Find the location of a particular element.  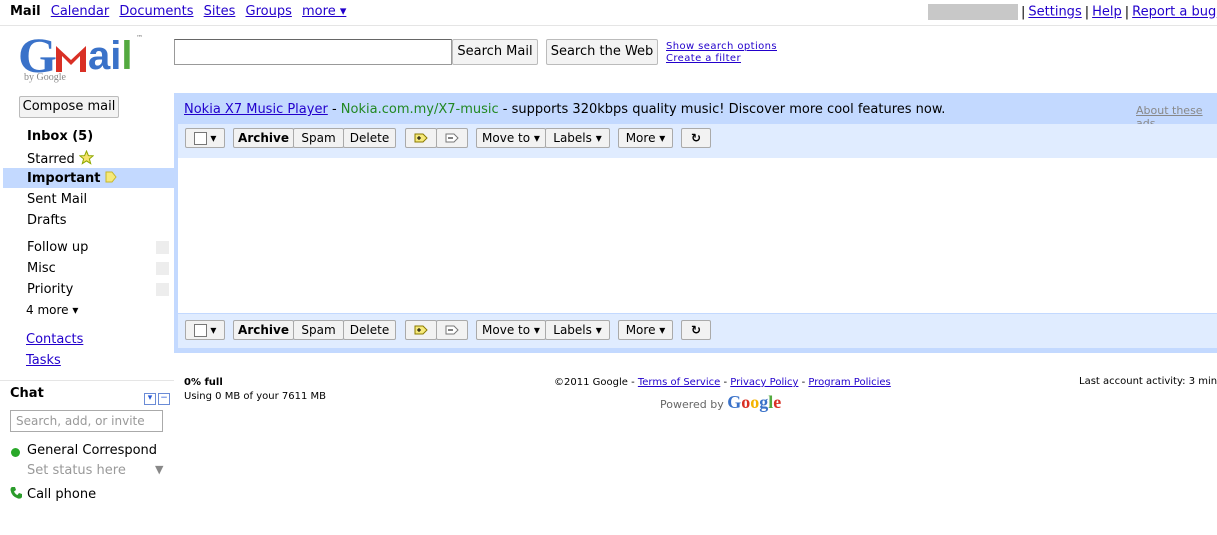

search-web-button: Search the Web is located at coordinates (602, 52).